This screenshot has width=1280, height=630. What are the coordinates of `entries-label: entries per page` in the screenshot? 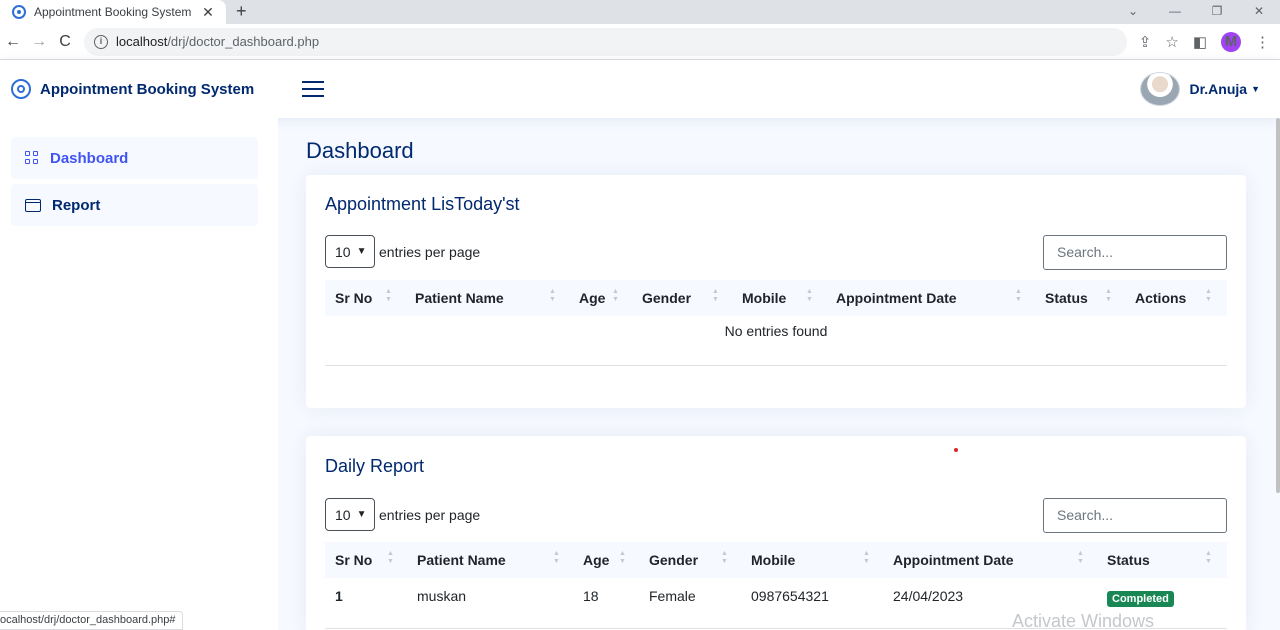 It's located at (430, 251).